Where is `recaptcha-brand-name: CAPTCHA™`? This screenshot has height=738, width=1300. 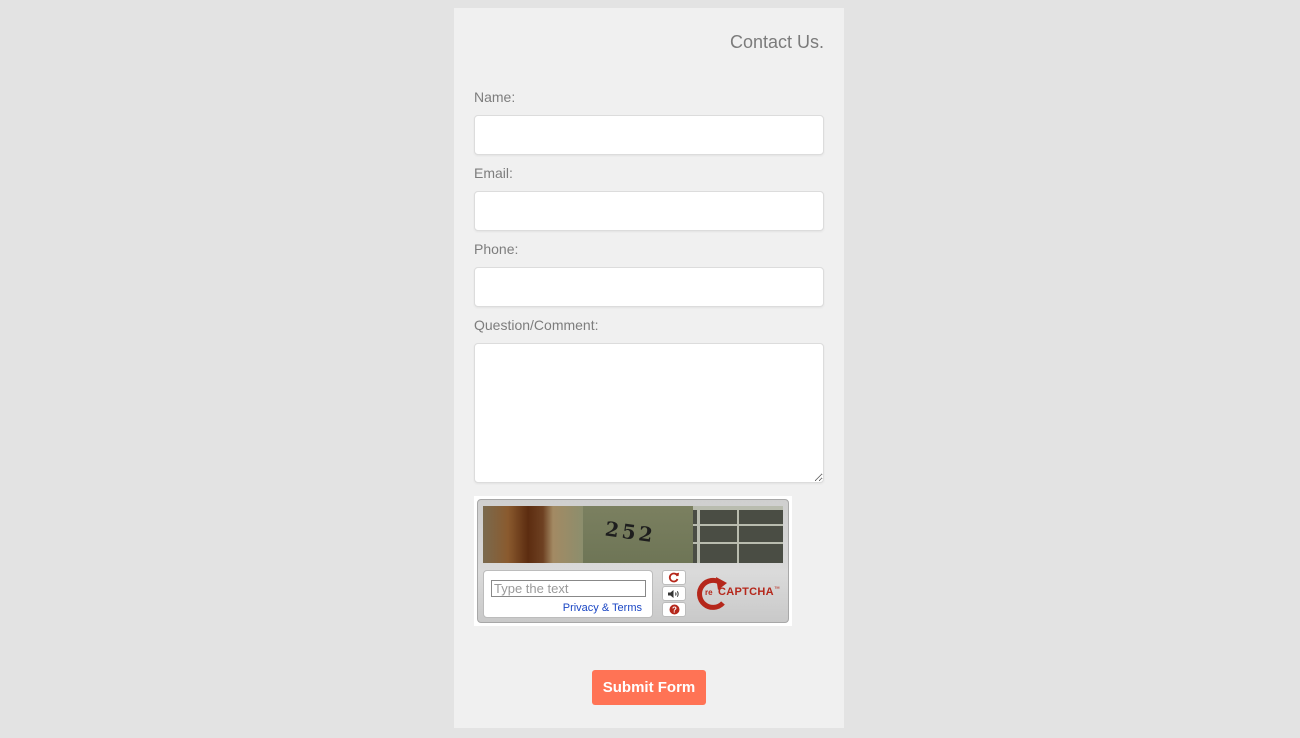 recaptcha-brand-name: CAPTCHA™ is located at coordinates (749, 592).